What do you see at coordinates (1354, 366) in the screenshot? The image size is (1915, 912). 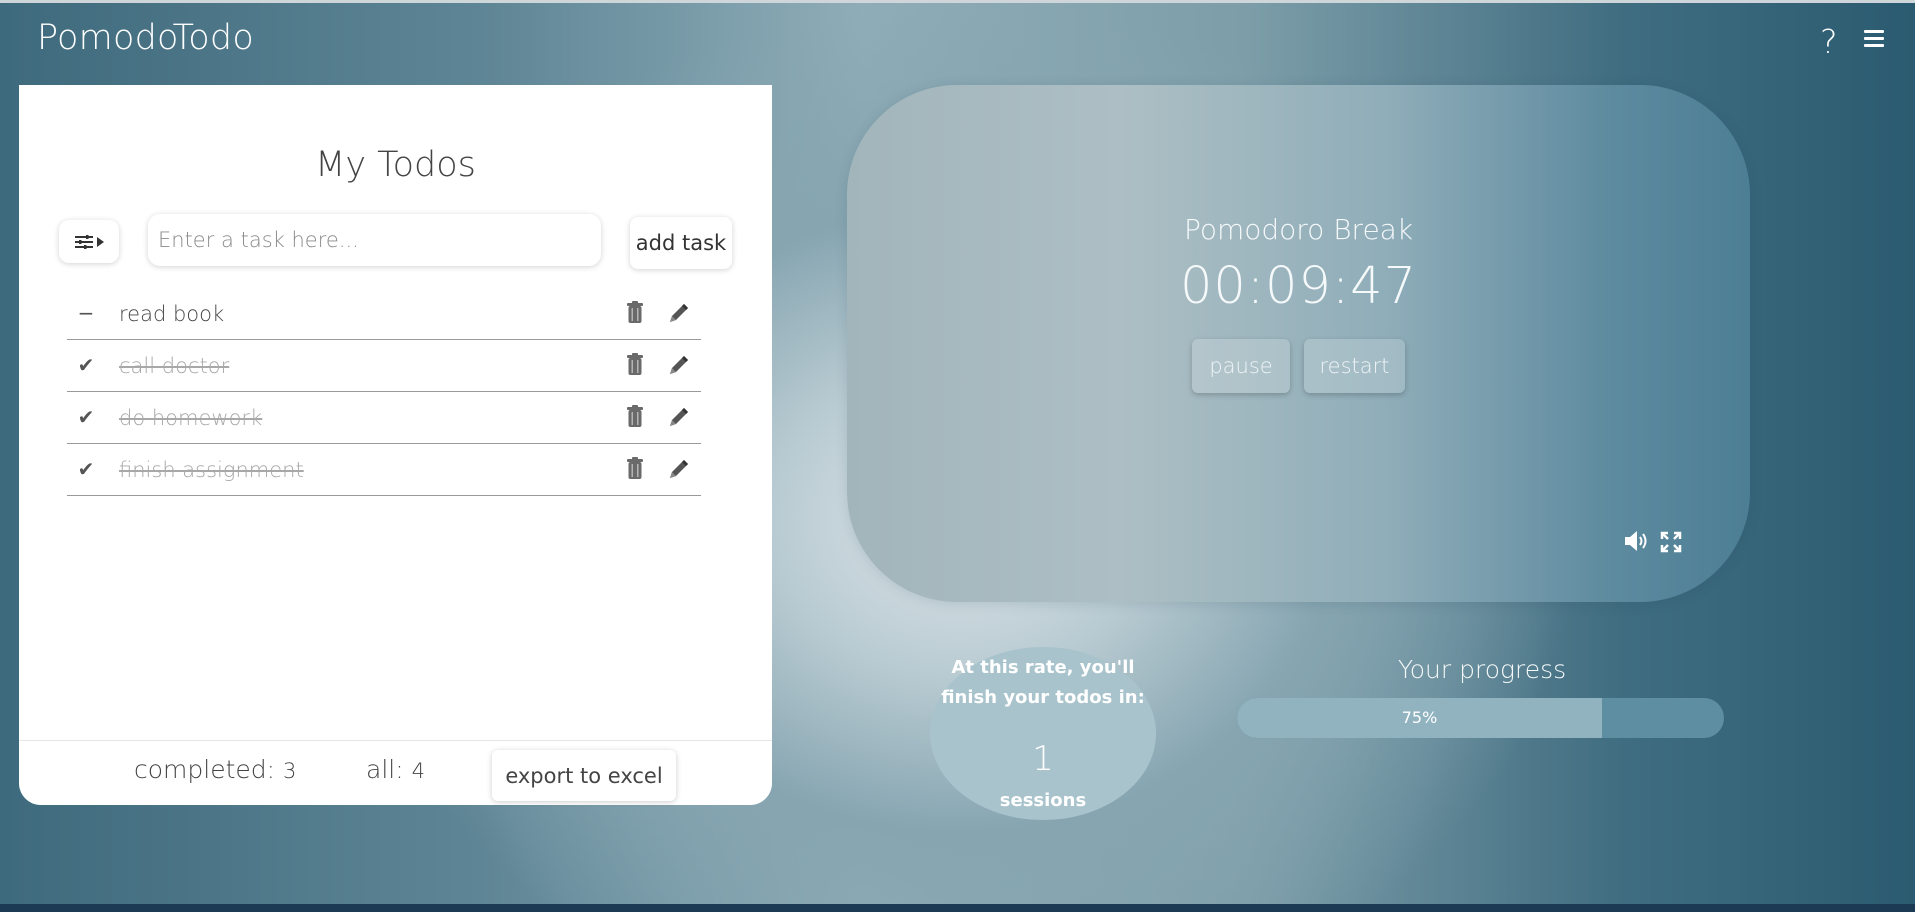 I see `restart-button: restart` at bounding box center [1354, 366].